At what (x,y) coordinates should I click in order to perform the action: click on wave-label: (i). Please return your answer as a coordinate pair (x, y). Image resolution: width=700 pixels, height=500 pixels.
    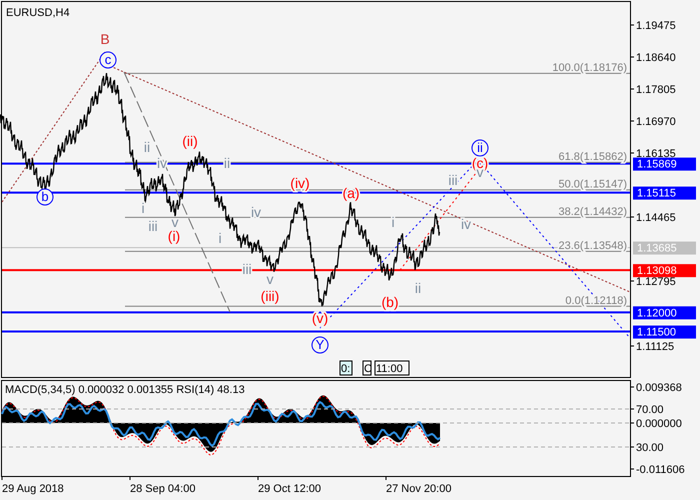
    Looking at the image, I should click on (174, 236).